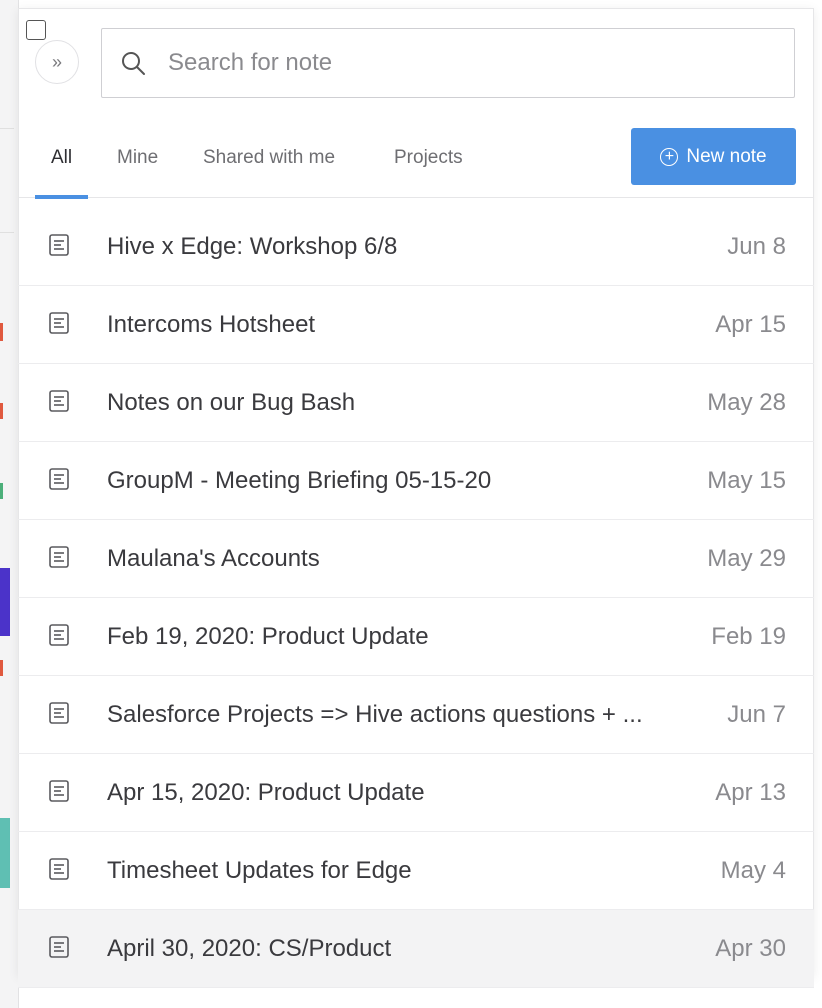  Describe the element at coordinates (750, 792) in the screenshot. I see `note-date: Apr 13` at that location.